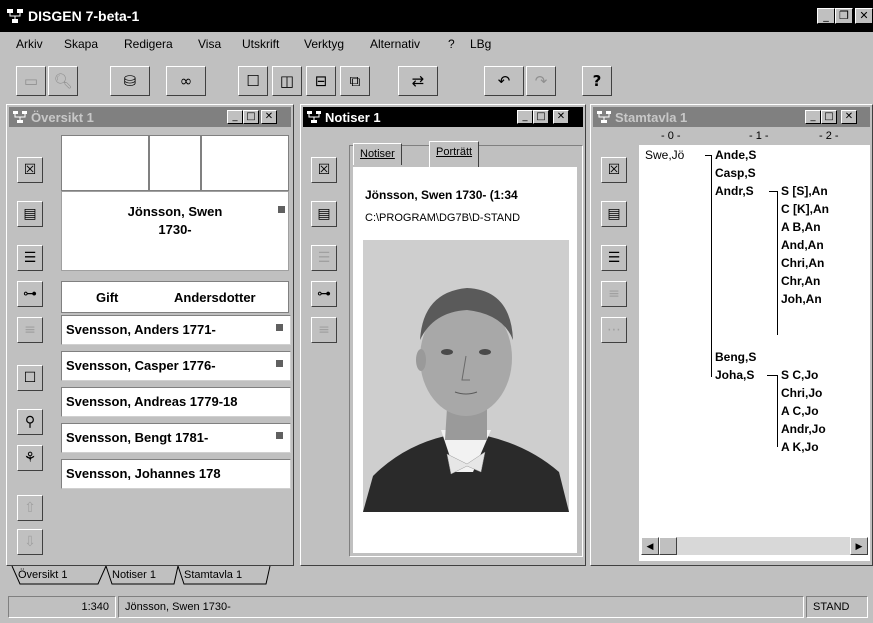 Image resolution: width=873 pixels, height=623 pixels. Describe the element at coordinates (245, 163) in the screenshot. I see `grandparent-cell` at that location.